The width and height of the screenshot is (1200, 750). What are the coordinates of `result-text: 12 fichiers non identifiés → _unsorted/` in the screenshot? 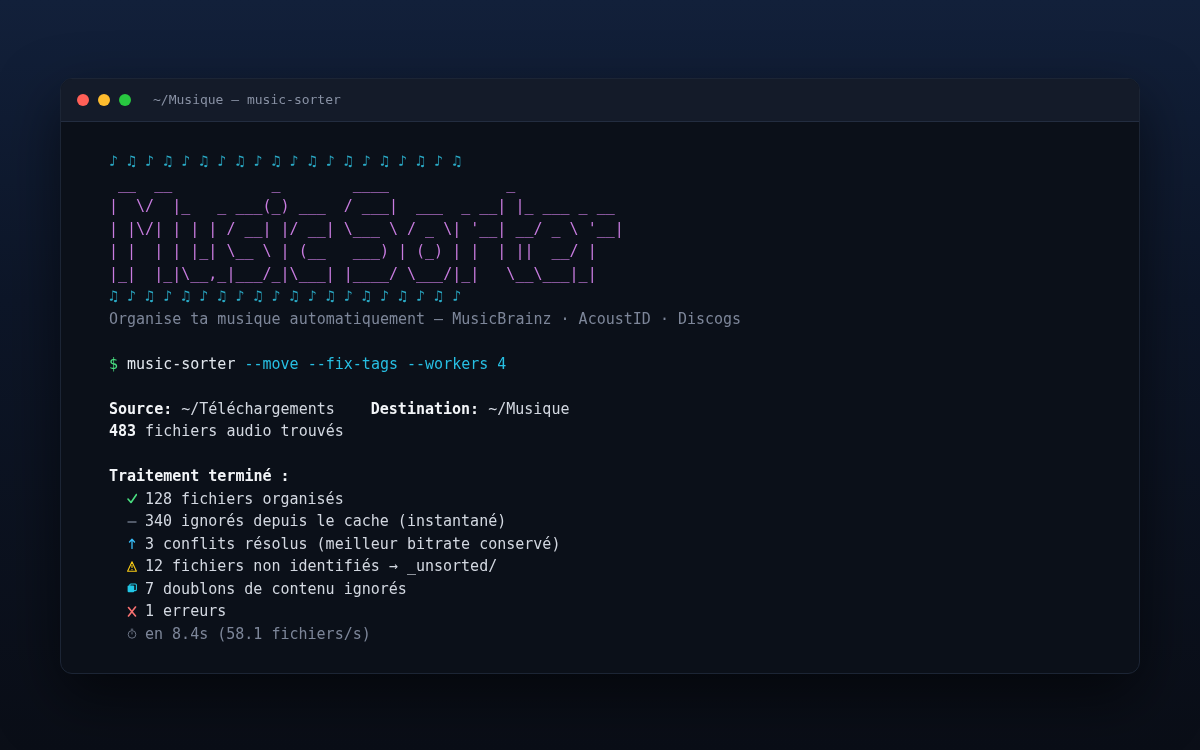 It's located at (321, 566).